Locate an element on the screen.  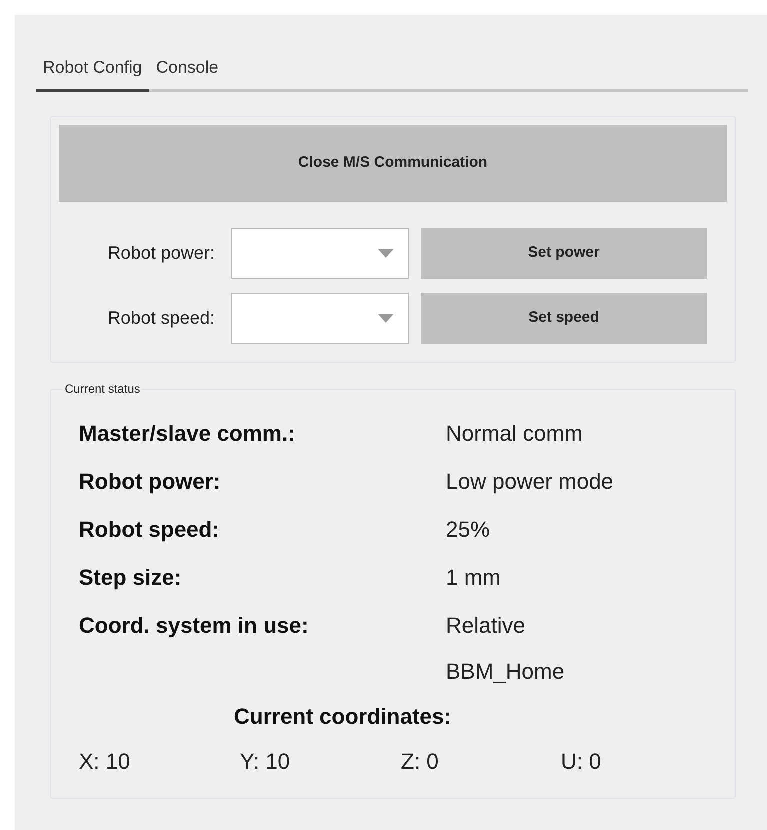
coordinate-value: Y: 10 is located at coordinates (266, 762).